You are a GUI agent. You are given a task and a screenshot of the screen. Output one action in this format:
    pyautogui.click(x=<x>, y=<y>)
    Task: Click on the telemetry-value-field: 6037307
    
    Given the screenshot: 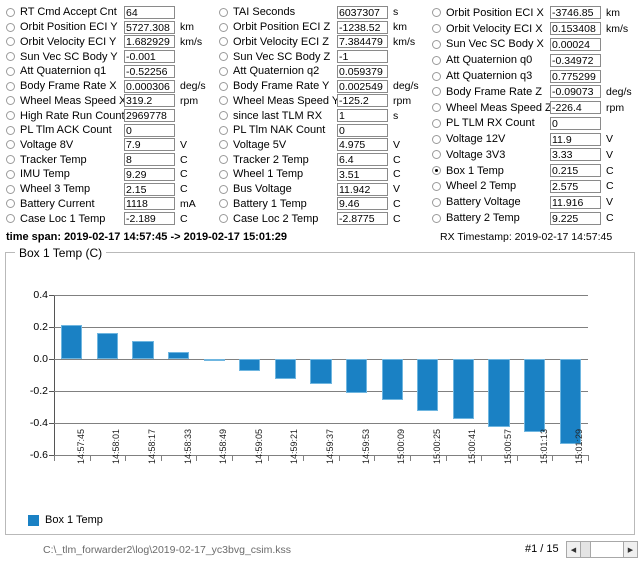 What is the action you would take?
    pyautogui.click(x=362, y=12)
    